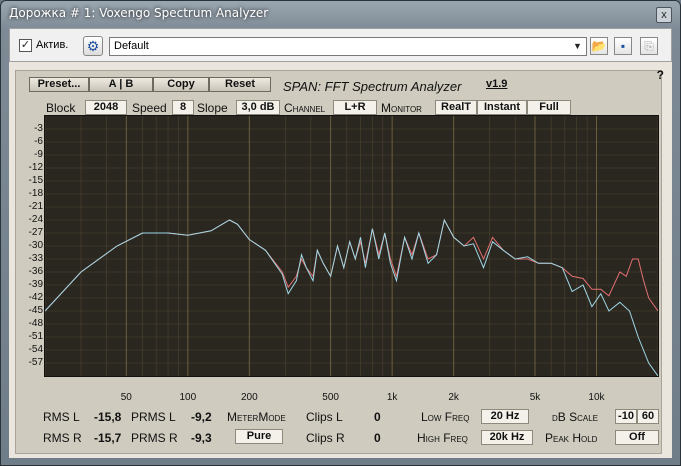 The width and height of the screenshot is (681, 466). What do you see at coordinates (106, 107) in the screenshot?
I see `block-value: 2048` at bounding box center [106, 107].